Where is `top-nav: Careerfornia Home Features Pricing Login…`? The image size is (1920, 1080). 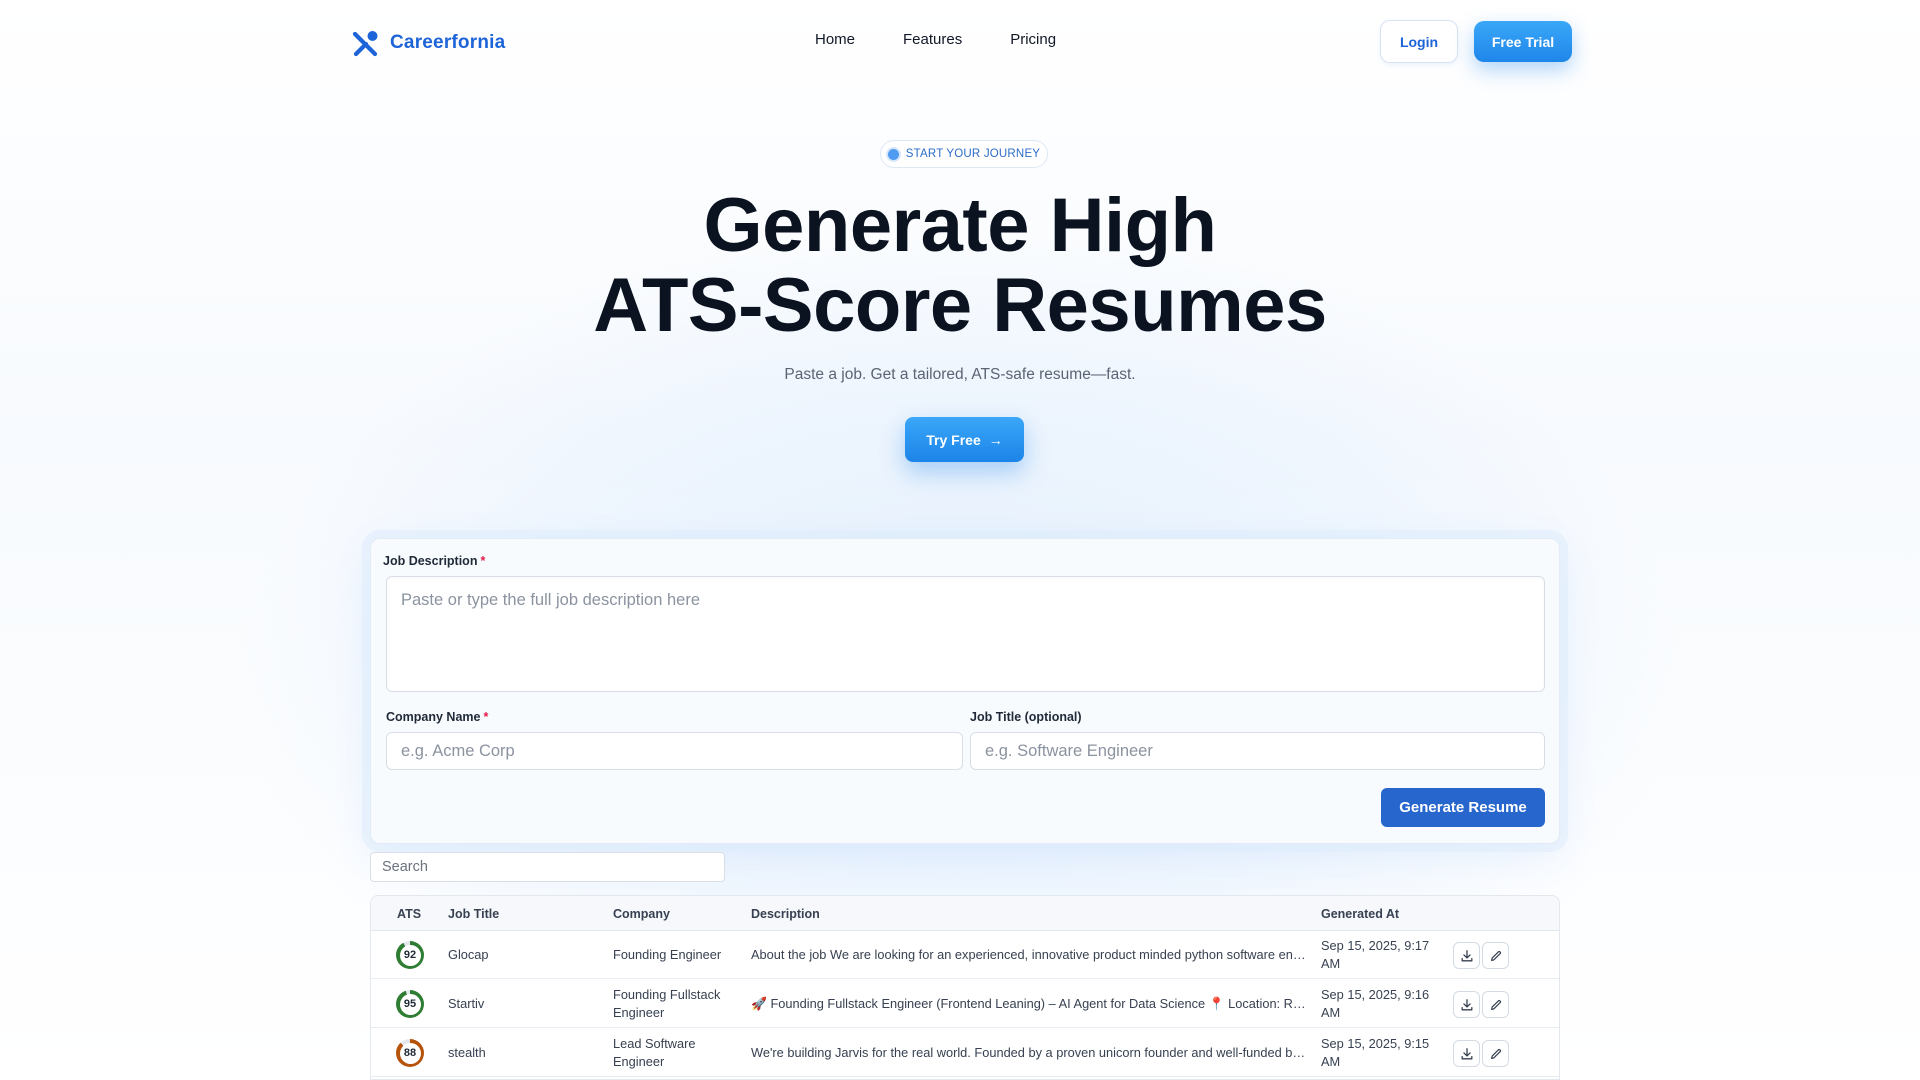 top-nav: Careerfornia Home Features Pricing Login… is located at coordinates (960, 42).